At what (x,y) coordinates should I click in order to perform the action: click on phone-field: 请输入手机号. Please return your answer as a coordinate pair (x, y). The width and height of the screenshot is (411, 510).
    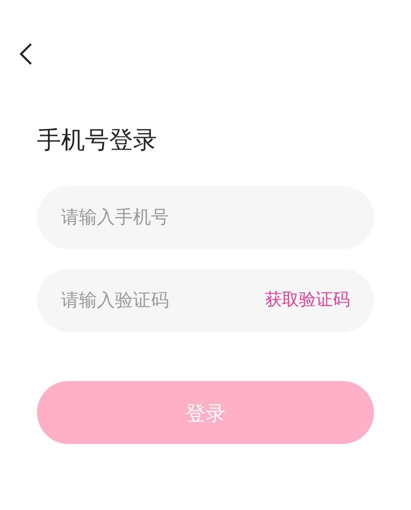
    Looking at the image, I should click on (205, 217).